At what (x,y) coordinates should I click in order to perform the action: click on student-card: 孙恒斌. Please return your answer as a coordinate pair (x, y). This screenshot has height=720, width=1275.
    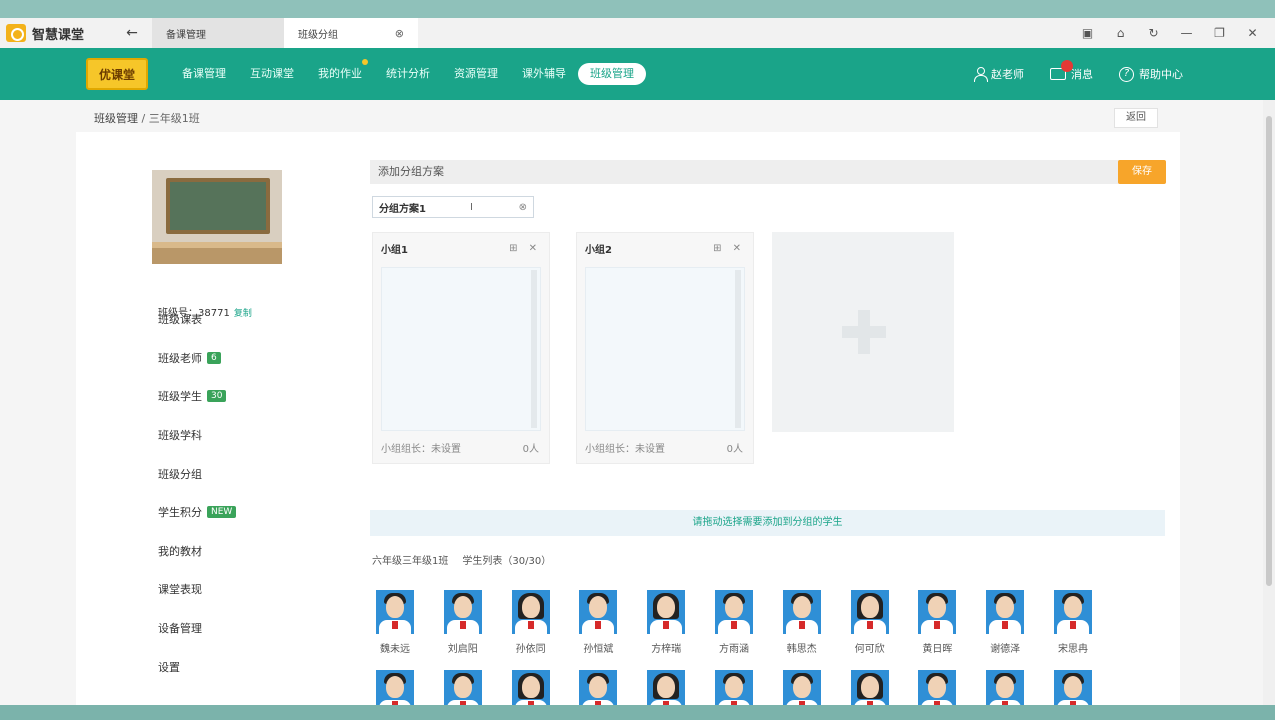
    Looking at the image, I should click on (598, 622).